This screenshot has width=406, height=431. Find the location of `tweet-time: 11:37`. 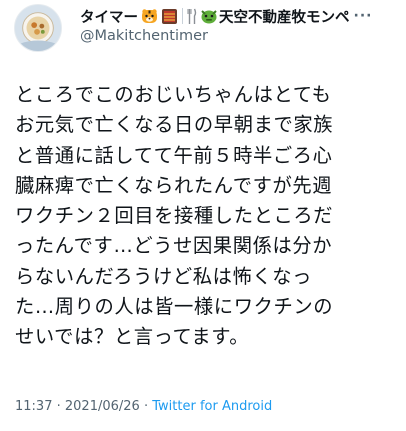

tweet-time: 11:37 is located at coordinates (33, 406).